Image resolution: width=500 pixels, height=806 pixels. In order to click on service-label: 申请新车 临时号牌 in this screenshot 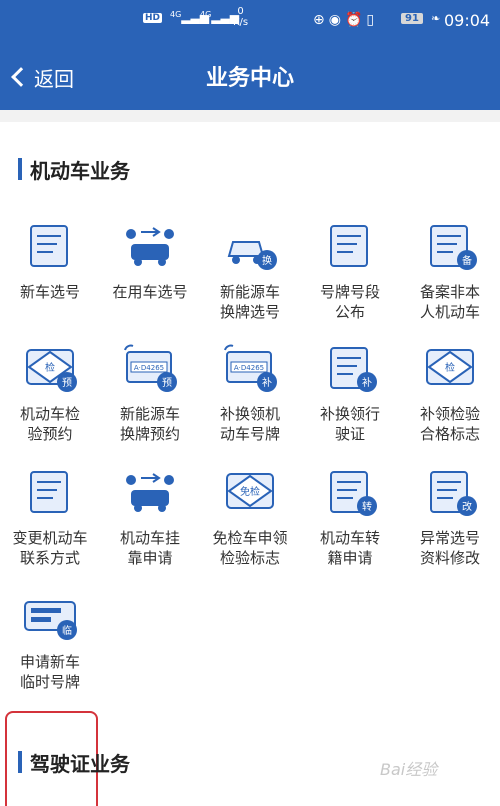, I will do `click(49, 672)`.